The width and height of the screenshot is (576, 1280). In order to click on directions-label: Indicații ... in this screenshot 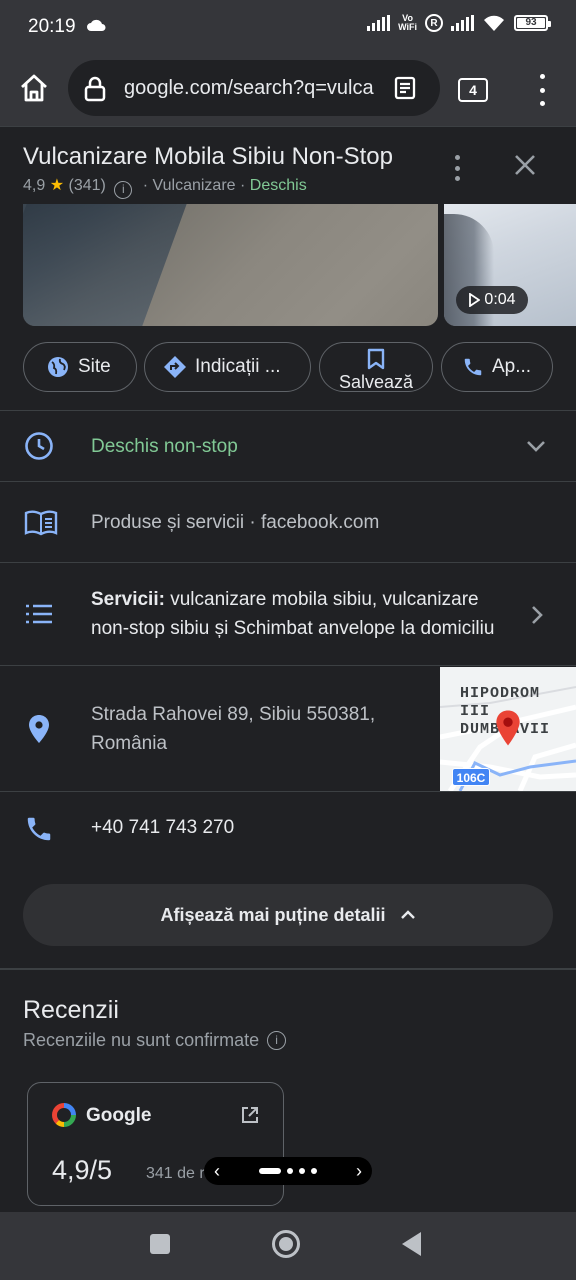, I will do `click(238, 366)`.